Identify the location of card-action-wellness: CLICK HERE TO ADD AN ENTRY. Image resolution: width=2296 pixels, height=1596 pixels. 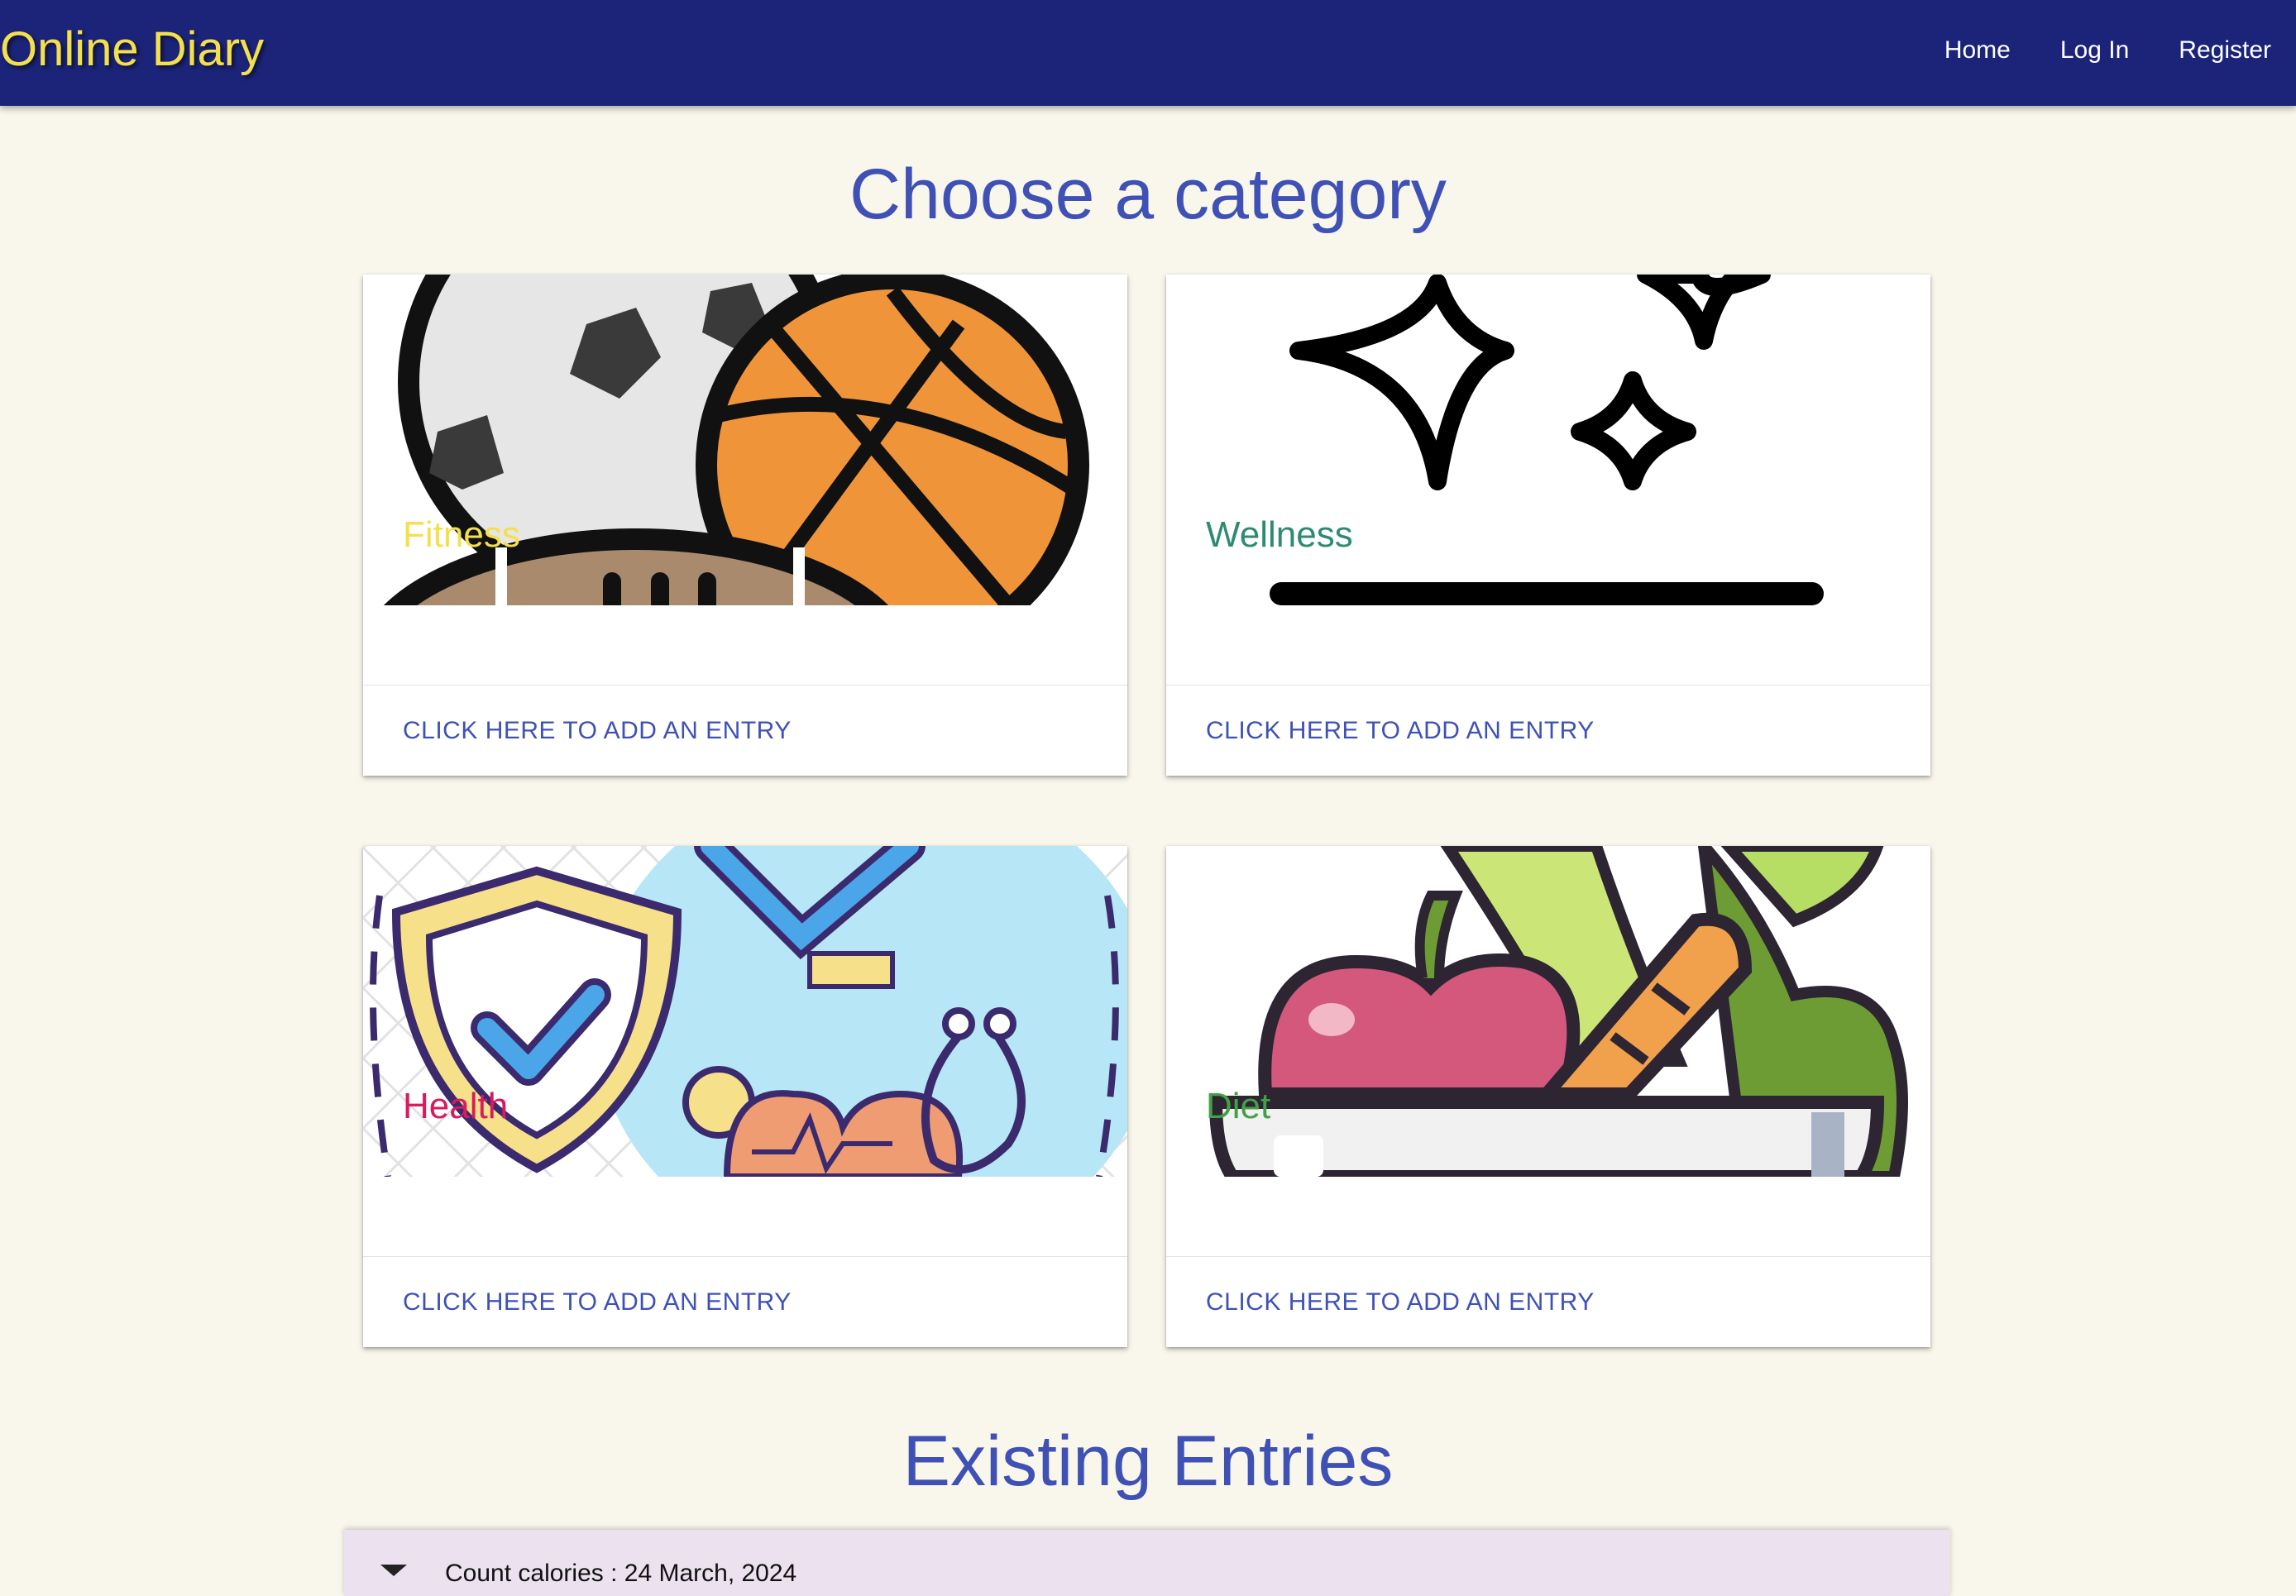
(1548, 730).